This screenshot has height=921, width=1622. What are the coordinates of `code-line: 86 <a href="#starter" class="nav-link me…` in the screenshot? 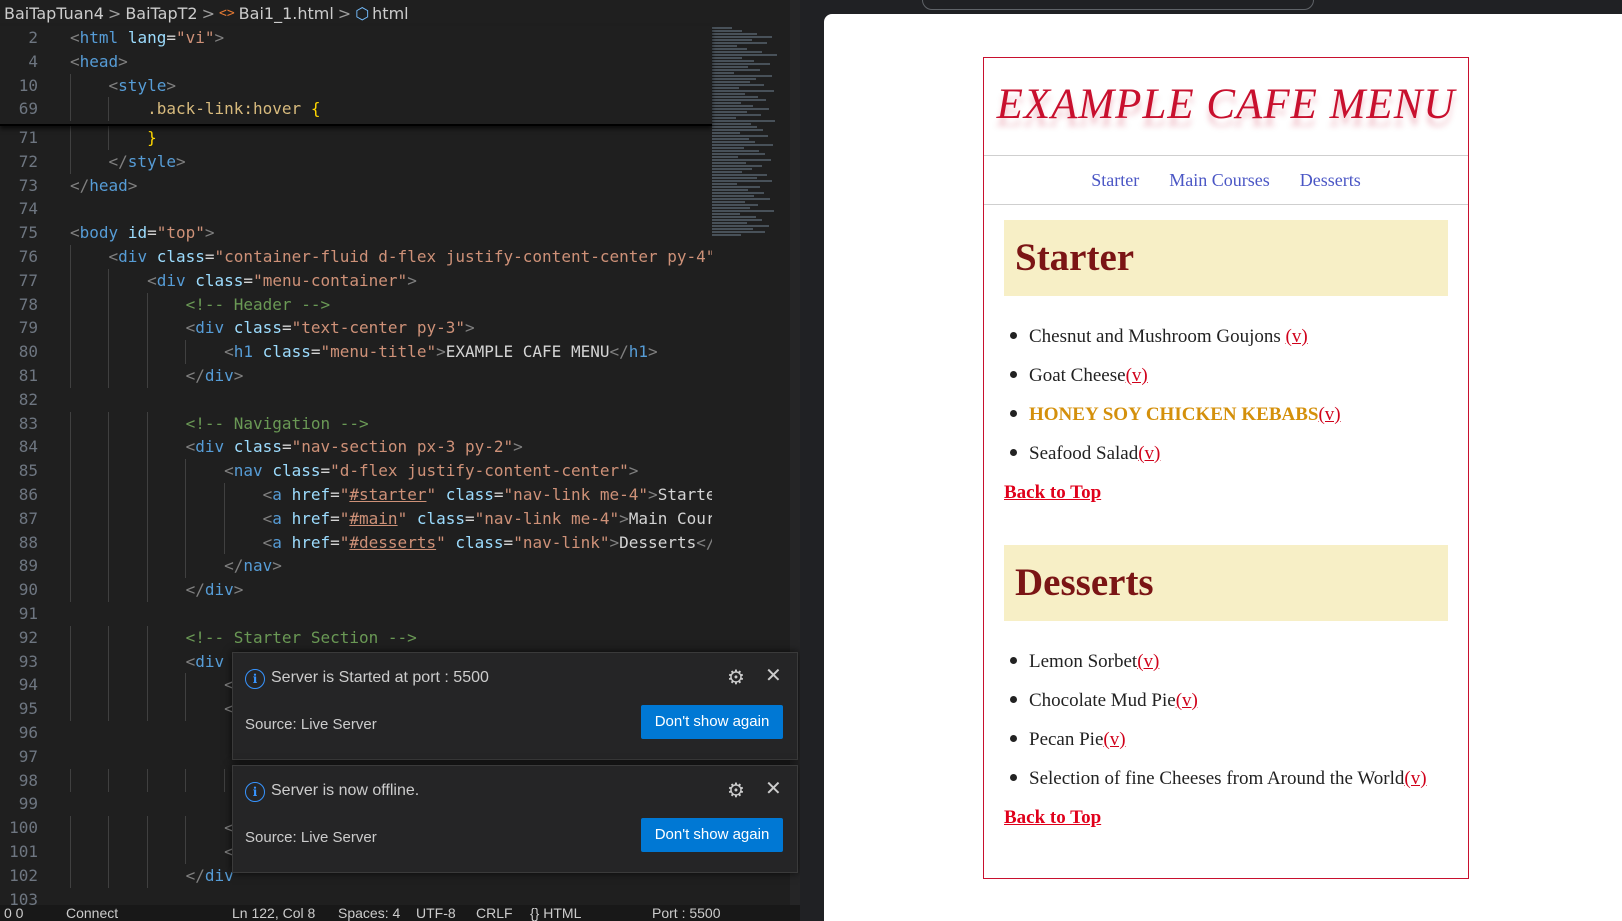 It's located at (356, 494).